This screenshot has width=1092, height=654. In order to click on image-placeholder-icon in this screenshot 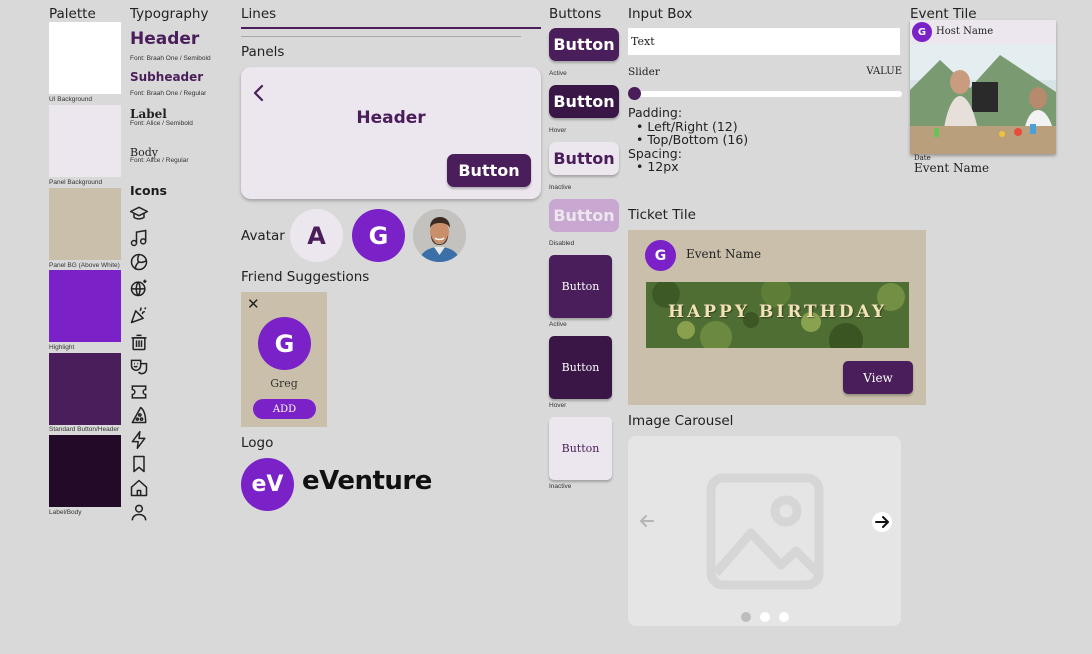, I will do `click(765, 531)`.